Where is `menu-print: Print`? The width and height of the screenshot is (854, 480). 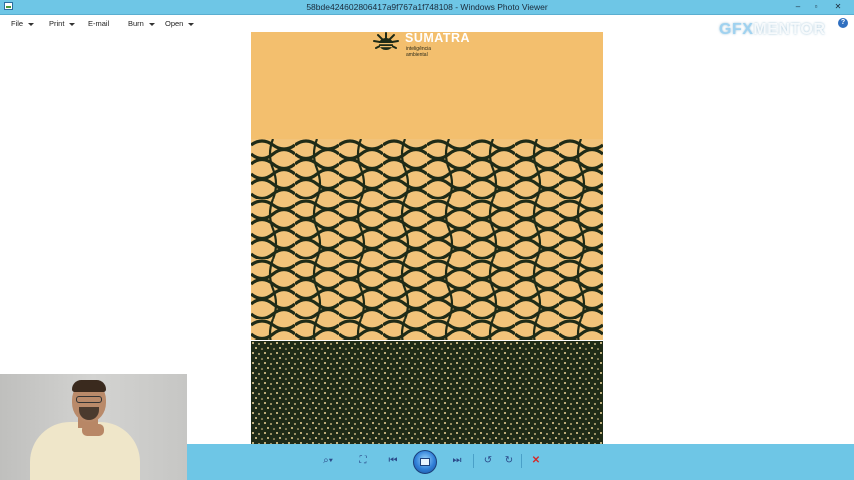
menu-print: Print is located at coordinates (62, 23).